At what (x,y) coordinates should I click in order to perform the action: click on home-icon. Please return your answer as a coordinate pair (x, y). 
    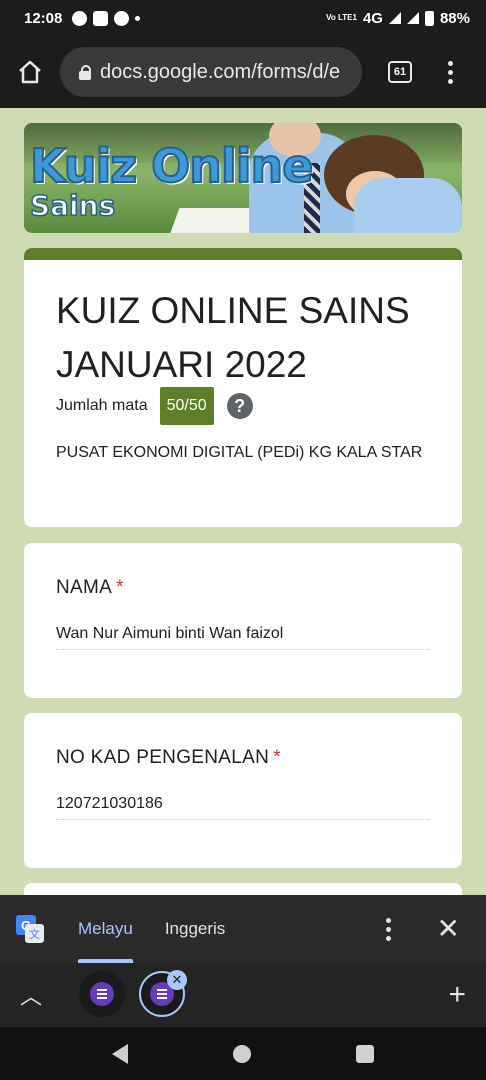
    Looking at the image, I should click on (30, 72).